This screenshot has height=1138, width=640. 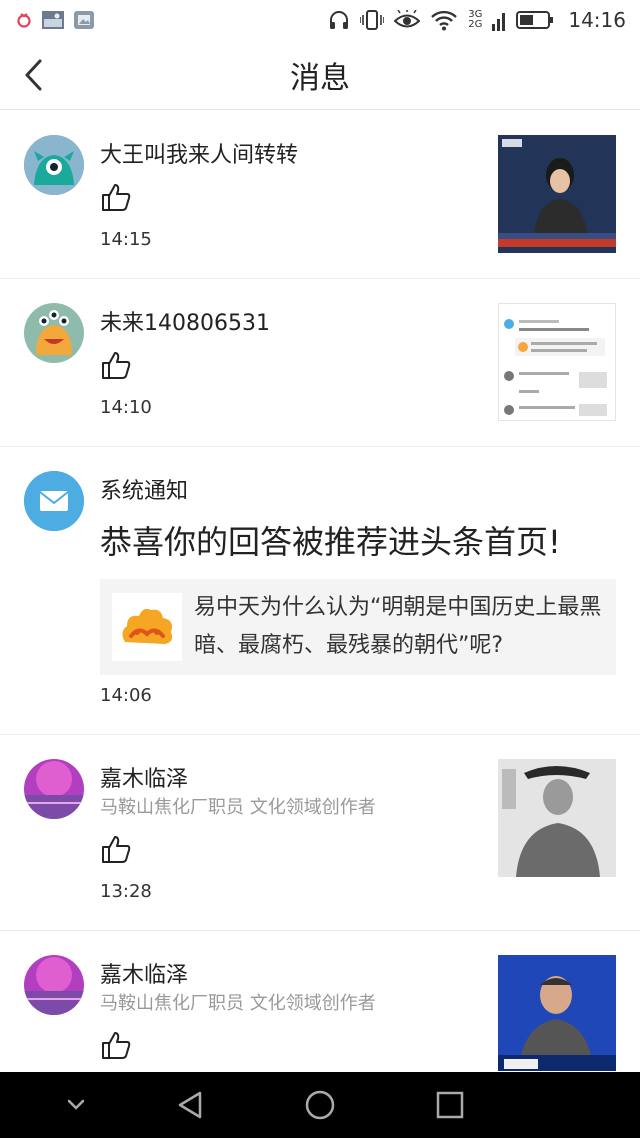 What do you see at coordinates (444, 20) in the screenshot?
I see `wifi-icon` at bounding box center [444, 20].